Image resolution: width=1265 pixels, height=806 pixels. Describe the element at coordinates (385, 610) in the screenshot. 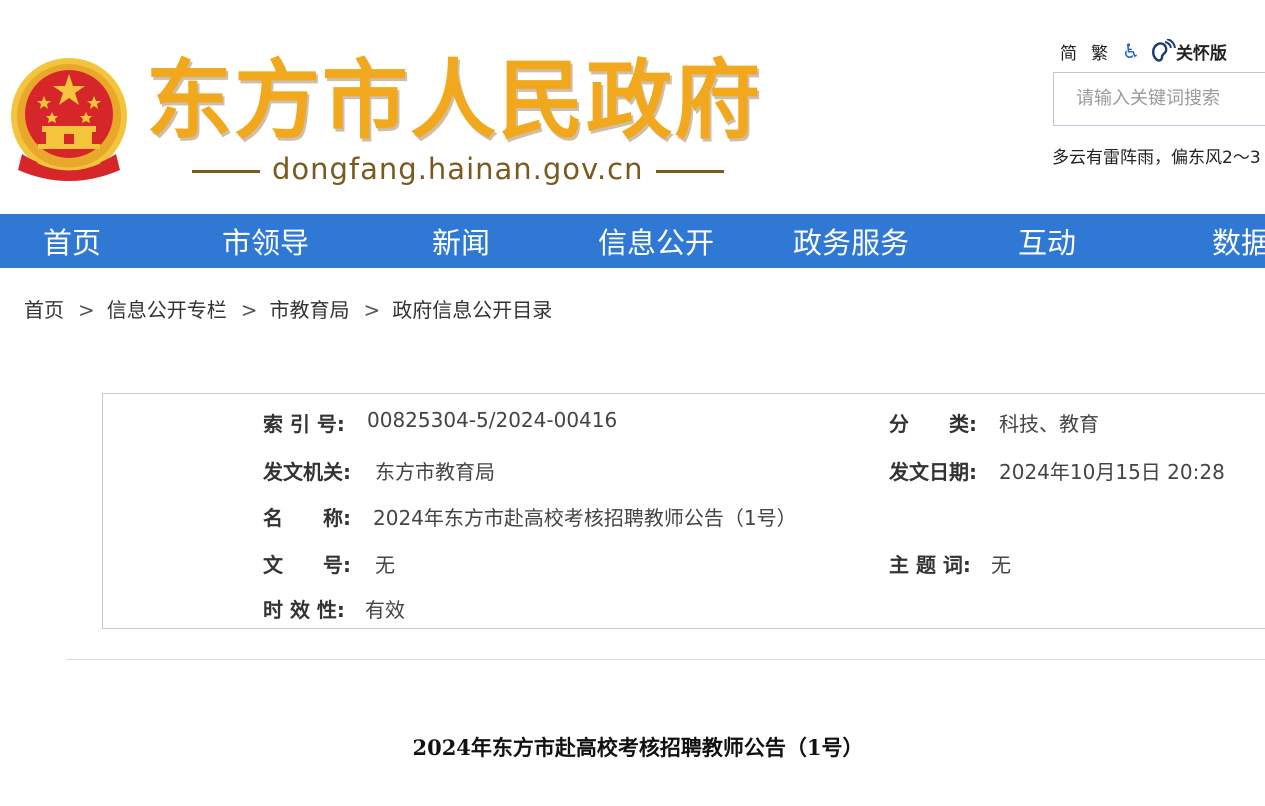

I see `meta-validity-value: 有效` at that location.